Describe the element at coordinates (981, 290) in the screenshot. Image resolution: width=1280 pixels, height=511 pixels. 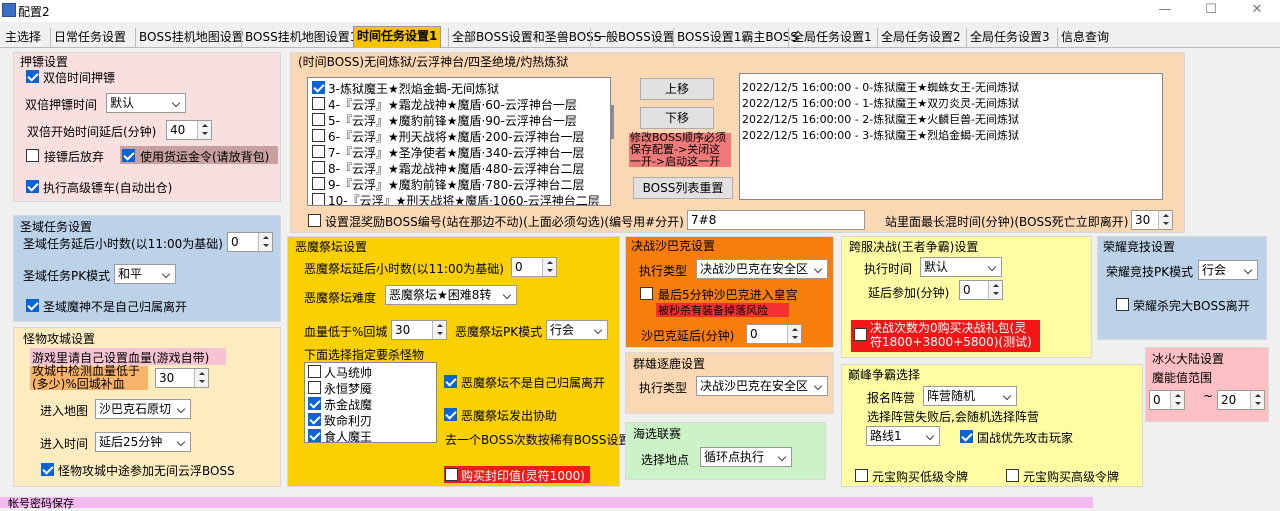
I see `cross-delay-spinner: 0` at that location.